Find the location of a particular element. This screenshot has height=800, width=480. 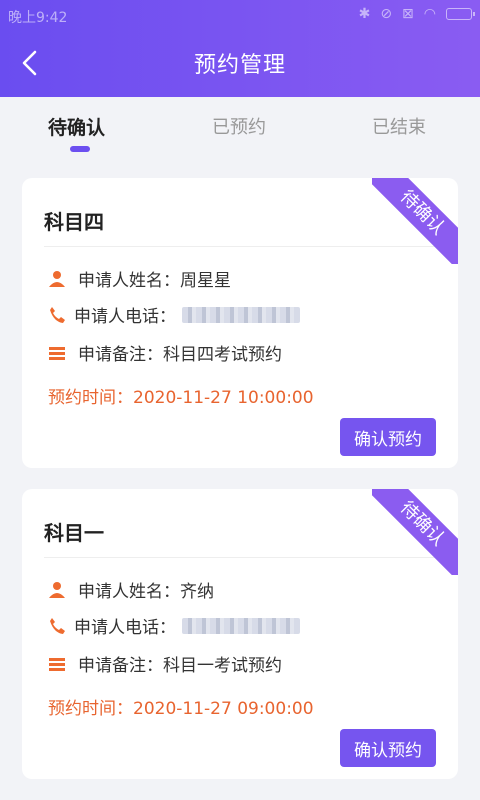

battery-icon is located at coordinates (460, 14).